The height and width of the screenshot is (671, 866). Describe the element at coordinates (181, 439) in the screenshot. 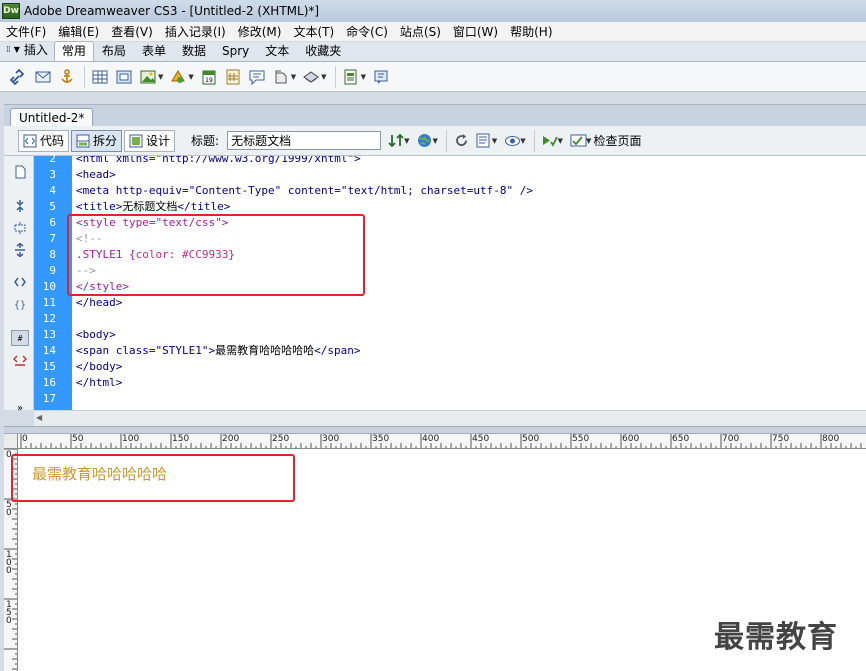

I see `ruler-label: 150` at that location.